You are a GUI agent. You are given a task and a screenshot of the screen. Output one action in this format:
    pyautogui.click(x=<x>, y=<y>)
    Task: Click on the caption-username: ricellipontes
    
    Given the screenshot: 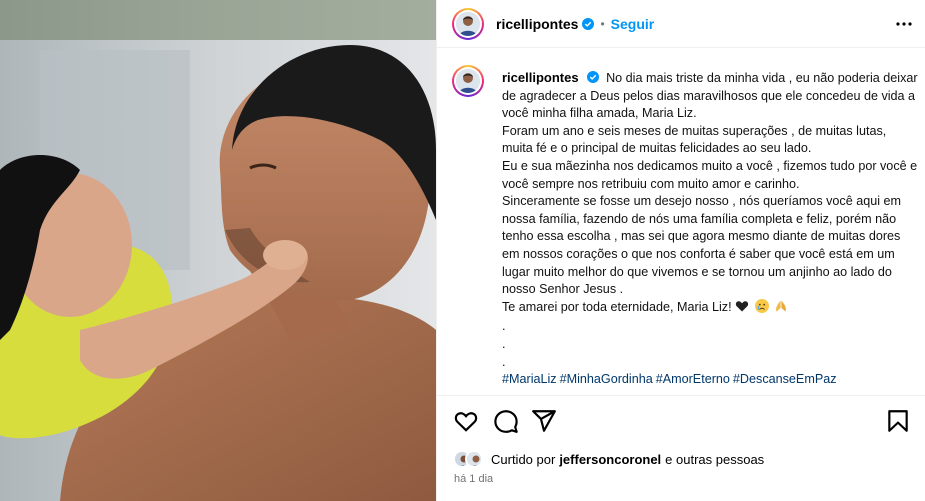 What is the action you would take?
    pyautogui.click(x=540, y=77)
    